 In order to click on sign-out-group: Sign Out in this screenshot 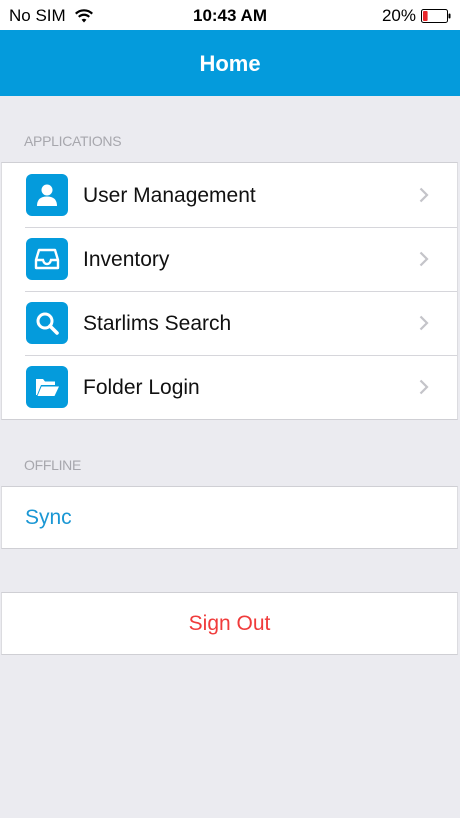, I will do `click(229, 623)`.